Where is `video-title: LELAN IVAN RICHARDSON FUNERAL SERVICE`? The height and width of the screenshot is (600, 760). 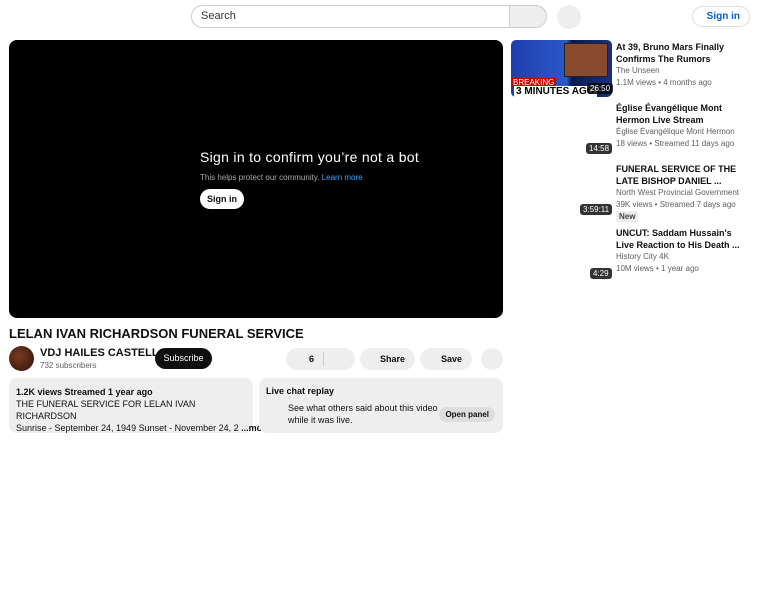
video-title: LELAN IVAN RICHARDSON FUNERAL SERVICE is located at coordinates (156, 333).